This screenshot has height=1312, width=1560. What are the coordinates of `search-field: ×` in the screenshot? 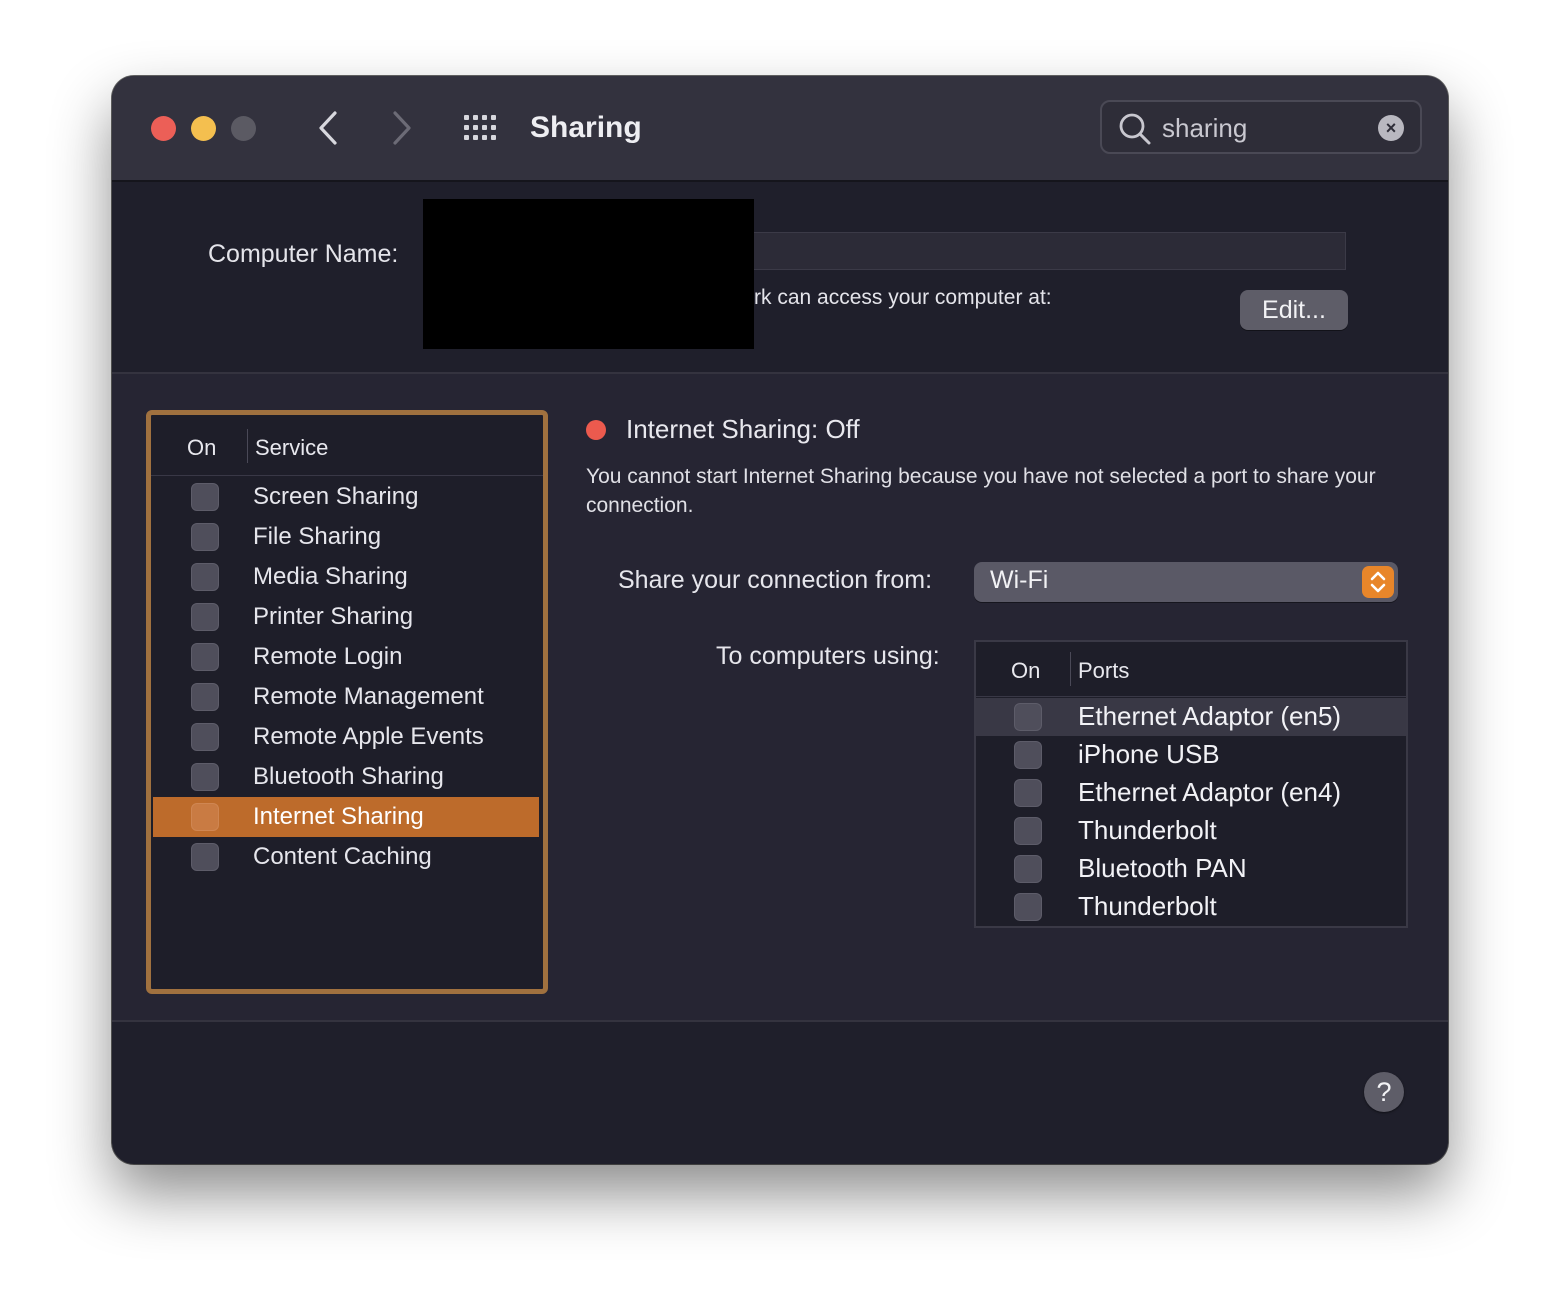 It's located at (1261, 127).